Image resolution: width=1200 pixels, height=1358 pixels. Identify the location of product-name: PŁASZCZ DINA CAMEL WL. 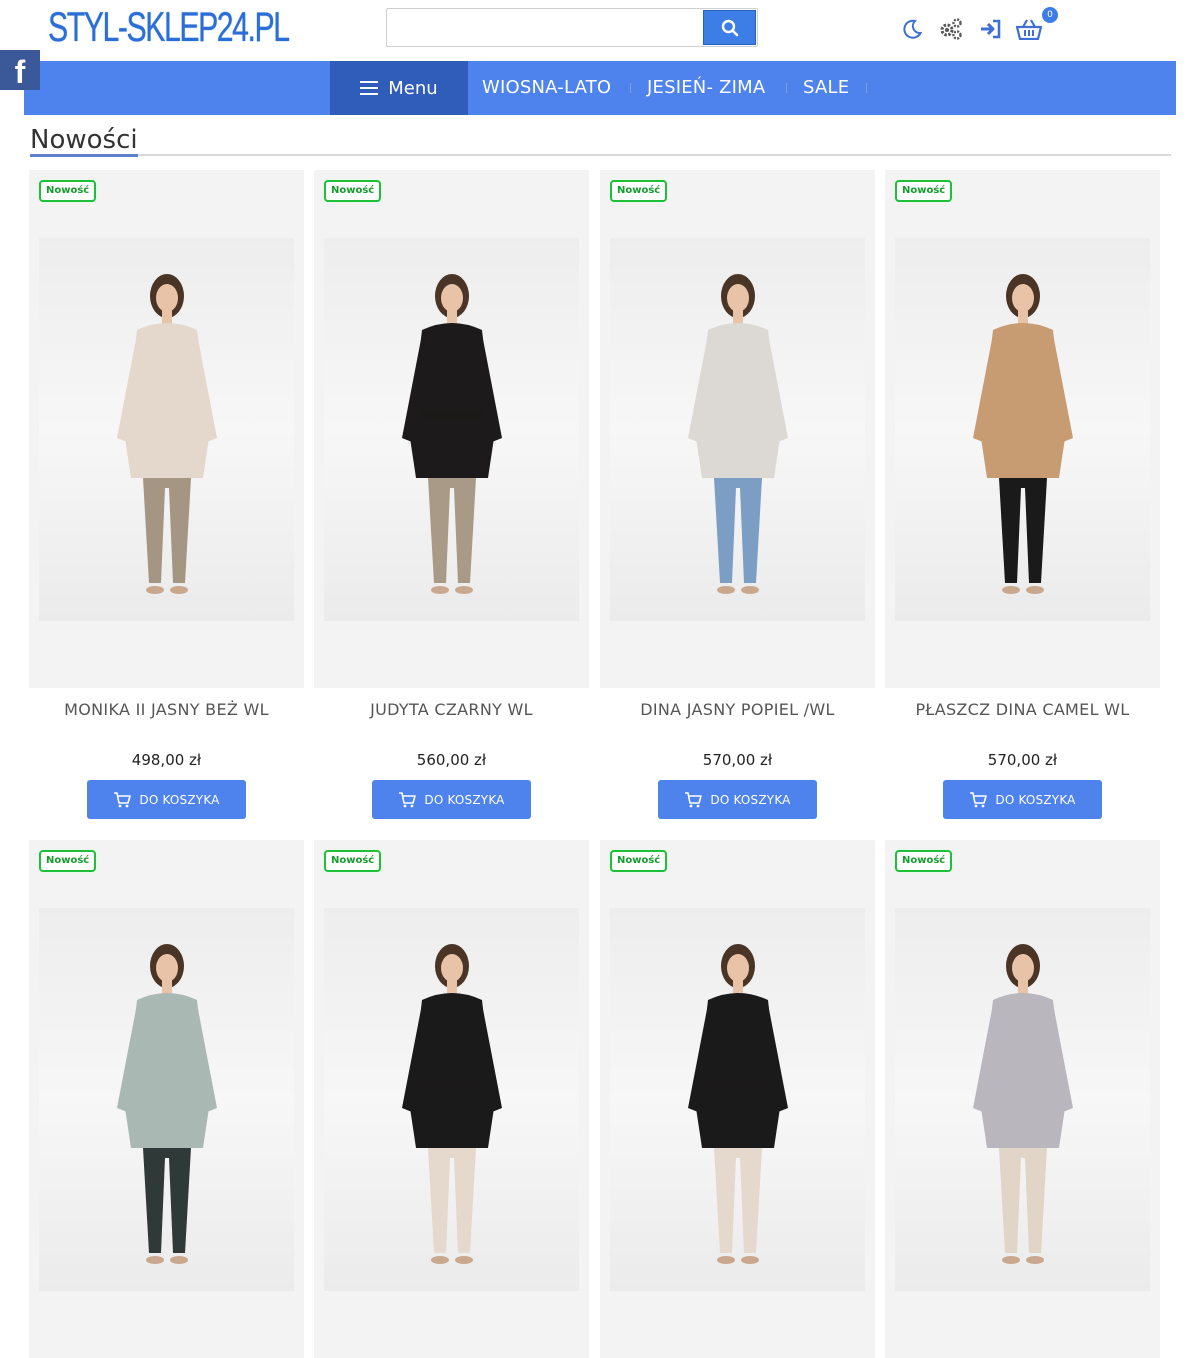
(1022, 709).